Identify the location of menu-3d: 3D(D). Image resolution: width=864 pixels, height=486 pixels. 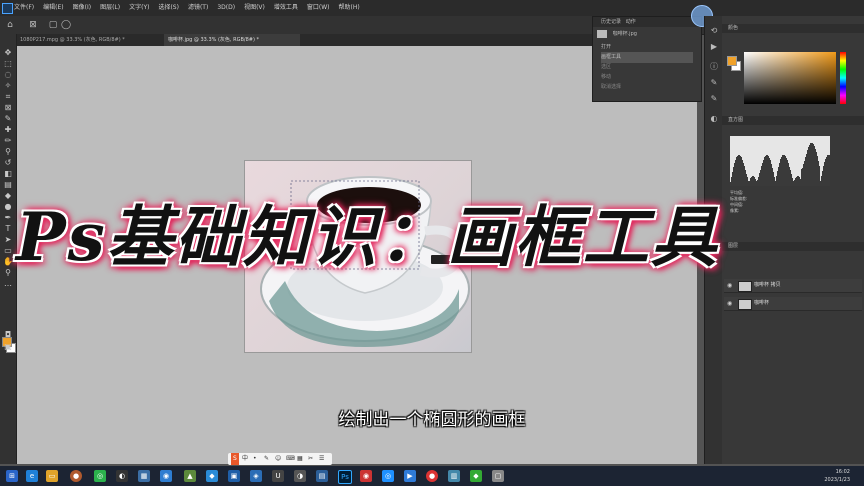
(226, 8).